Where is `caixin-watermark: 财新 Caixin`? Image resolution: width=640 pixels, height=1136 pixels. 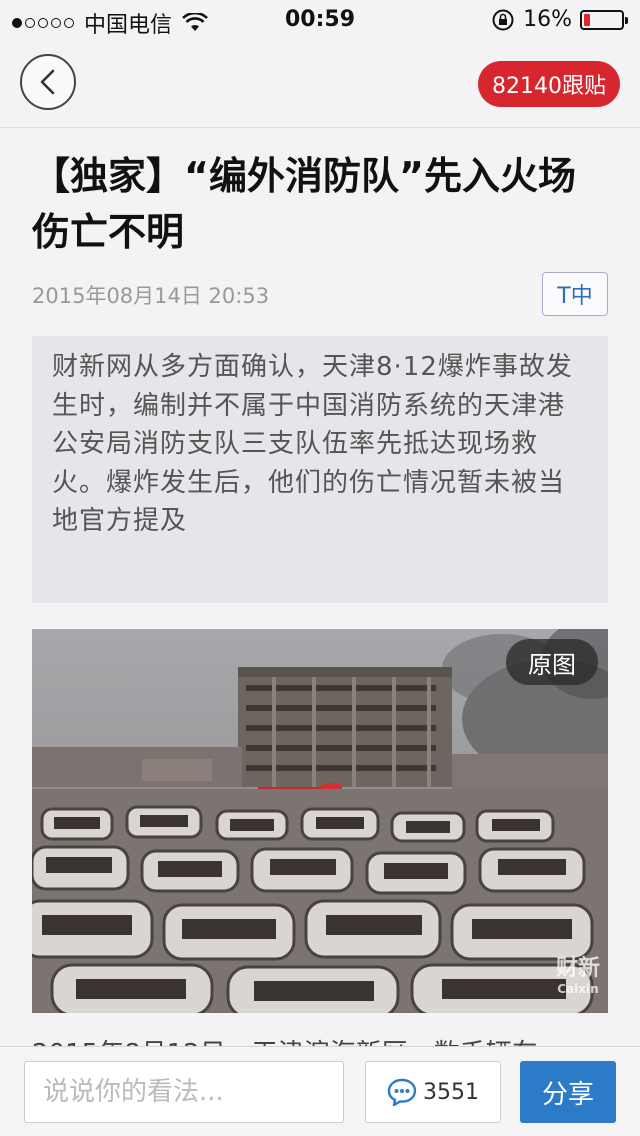 caixin-watermark: 财新 Caixin is located at coordinates (577, 977).